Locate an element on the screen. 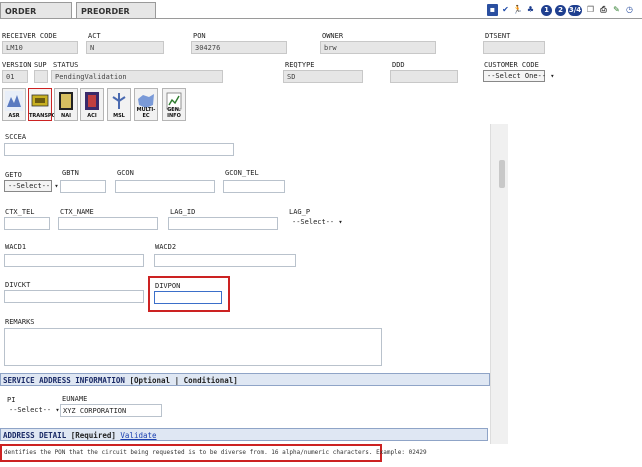 This screenshot has width=642, height=467. nai-icon is located at coordinates (66, 101).